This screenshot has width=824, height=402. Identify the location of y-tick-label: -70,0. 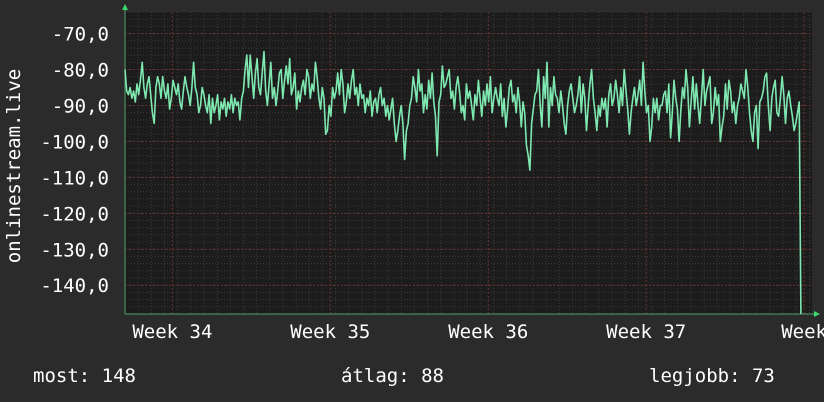
(80, 35).